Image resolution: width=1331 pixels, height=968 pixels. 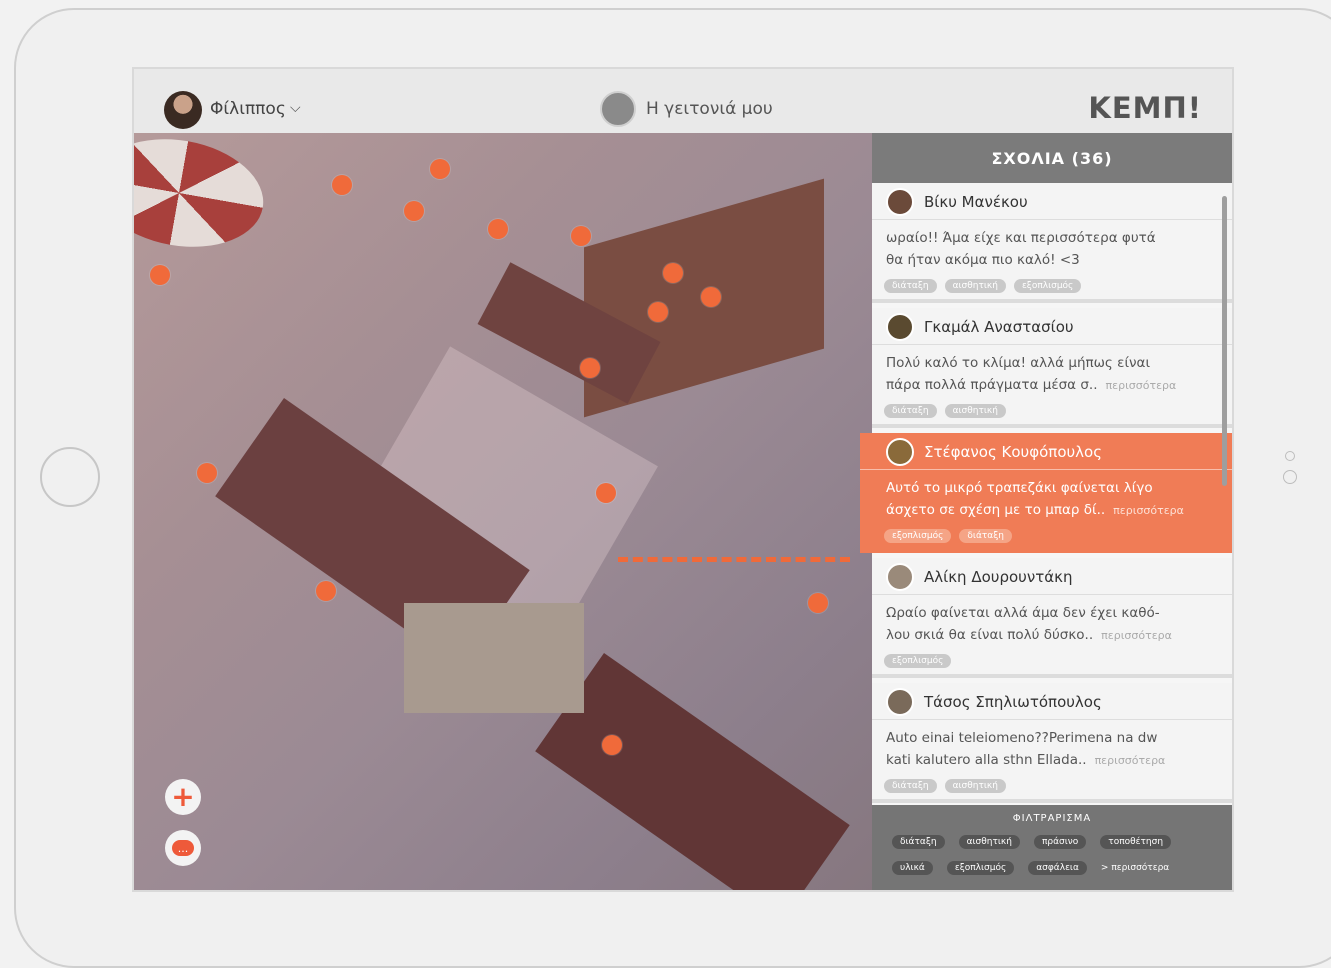 I want to click on filter-title: ΦΙΛΤΡΑΡΙΣΜΑ, so click(x=1052, y=818).